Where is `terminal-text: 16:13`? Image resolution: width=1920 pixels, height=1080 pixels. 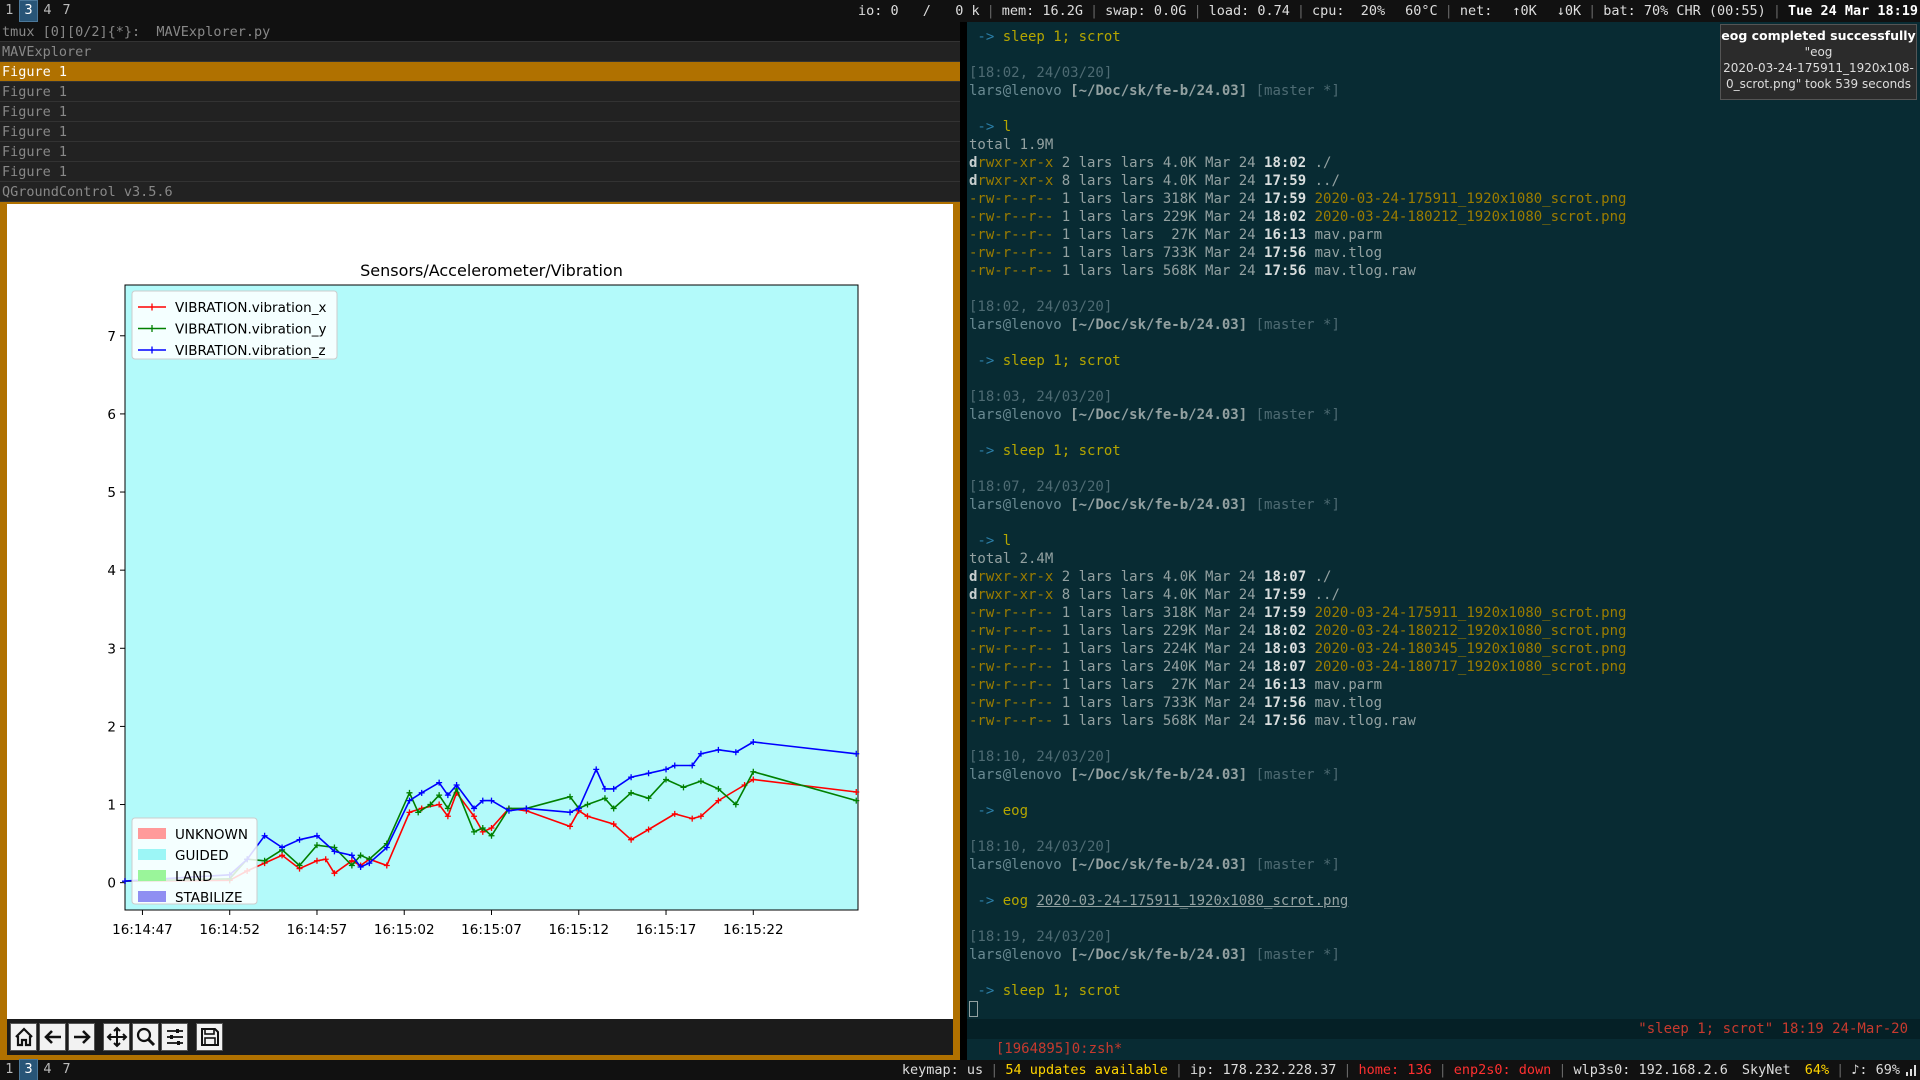
terminal-text: 16:13 is located at coordinates (1285, 685).